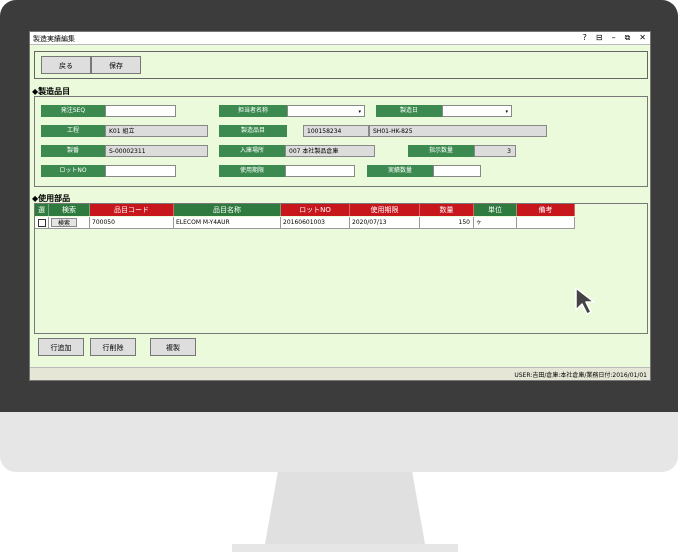 The image size is (678, 552). Describe the element at coordinates (546, 210) in the screenshot. I see `column-header-note: 備考` at that location.